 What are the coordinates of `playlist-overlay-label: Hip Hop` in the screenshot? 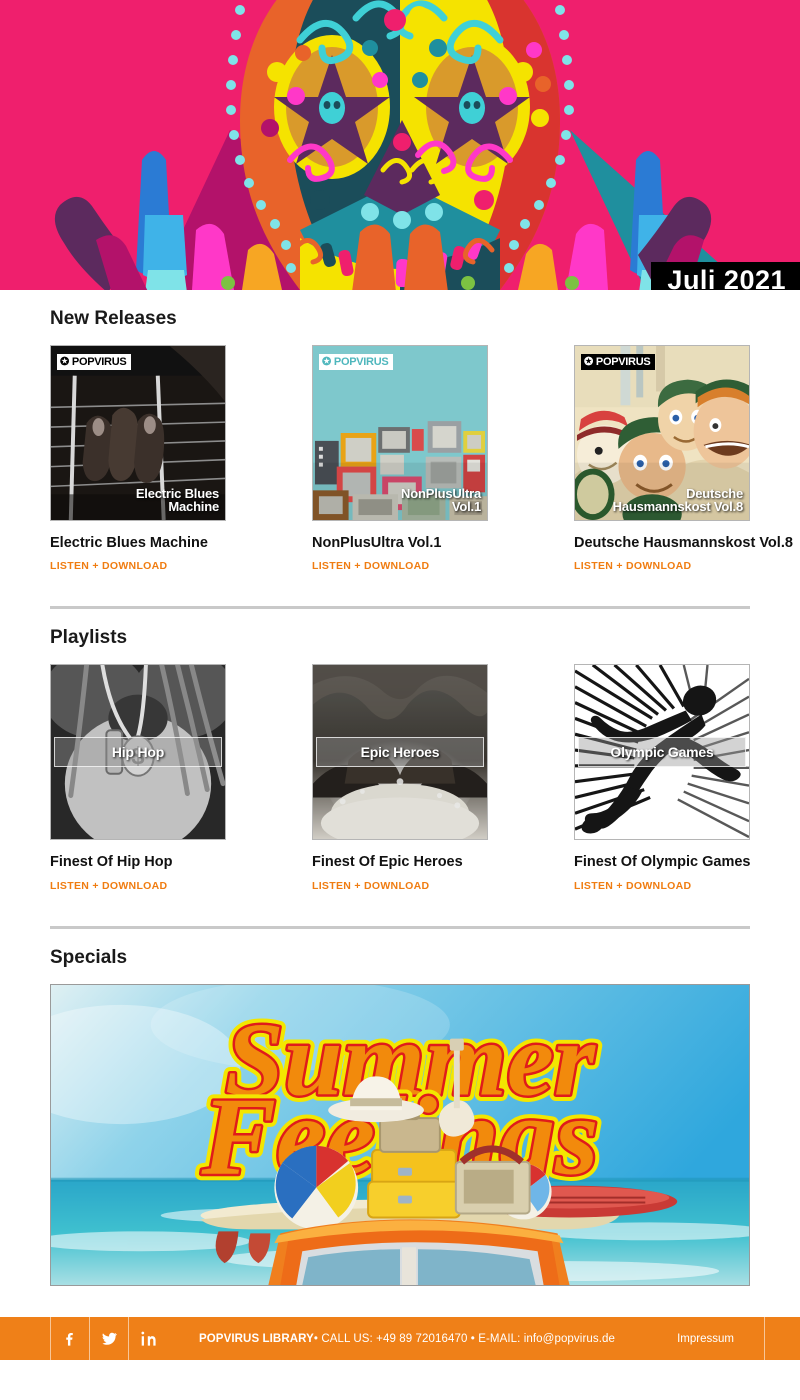 It's located at (138, 752).